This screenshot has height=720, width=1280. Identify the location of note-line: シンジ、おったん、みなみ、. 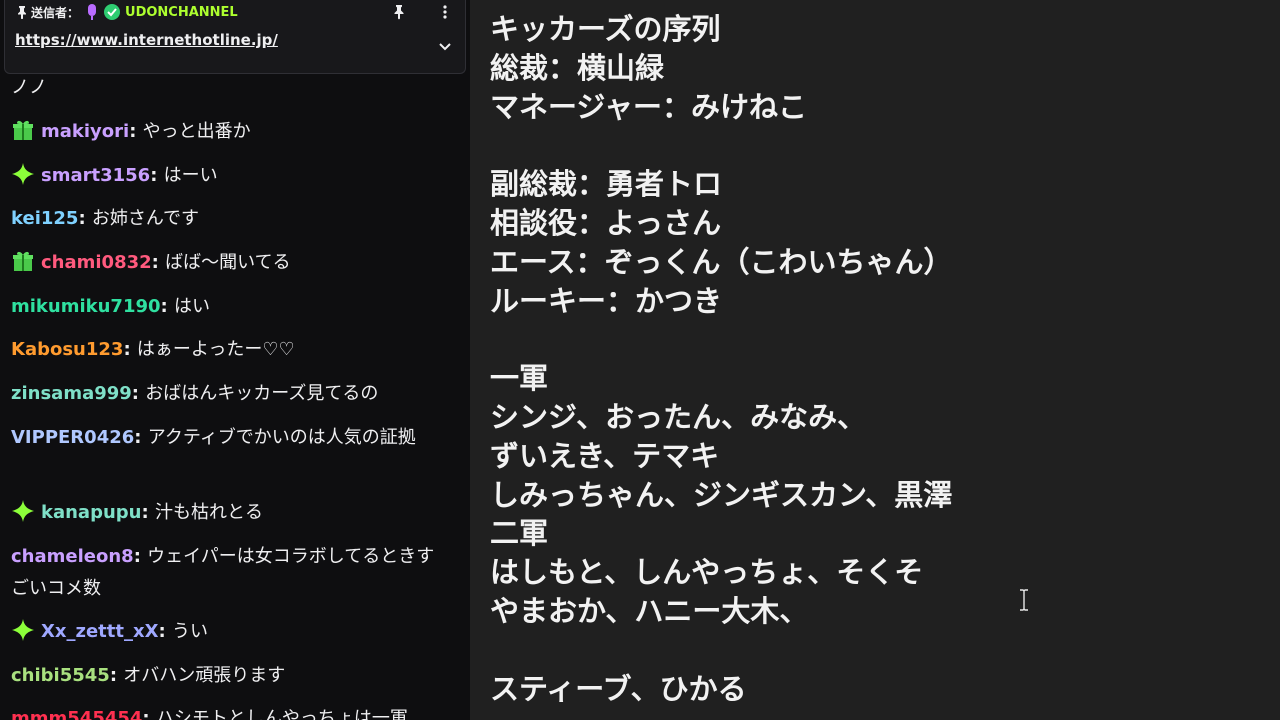
(678, 416).